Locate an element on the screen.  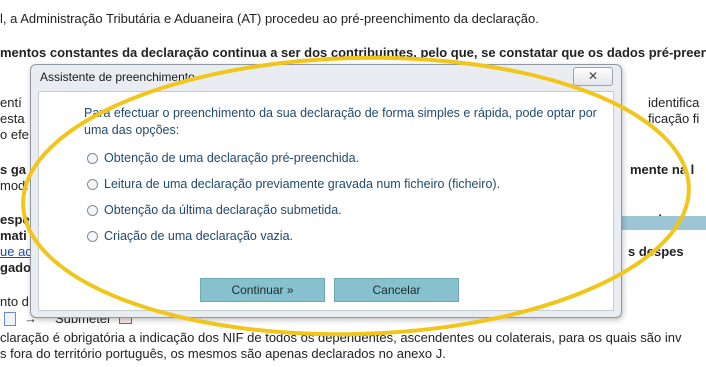
bg-text-line-8: espe is located at coordinates (15, 219).